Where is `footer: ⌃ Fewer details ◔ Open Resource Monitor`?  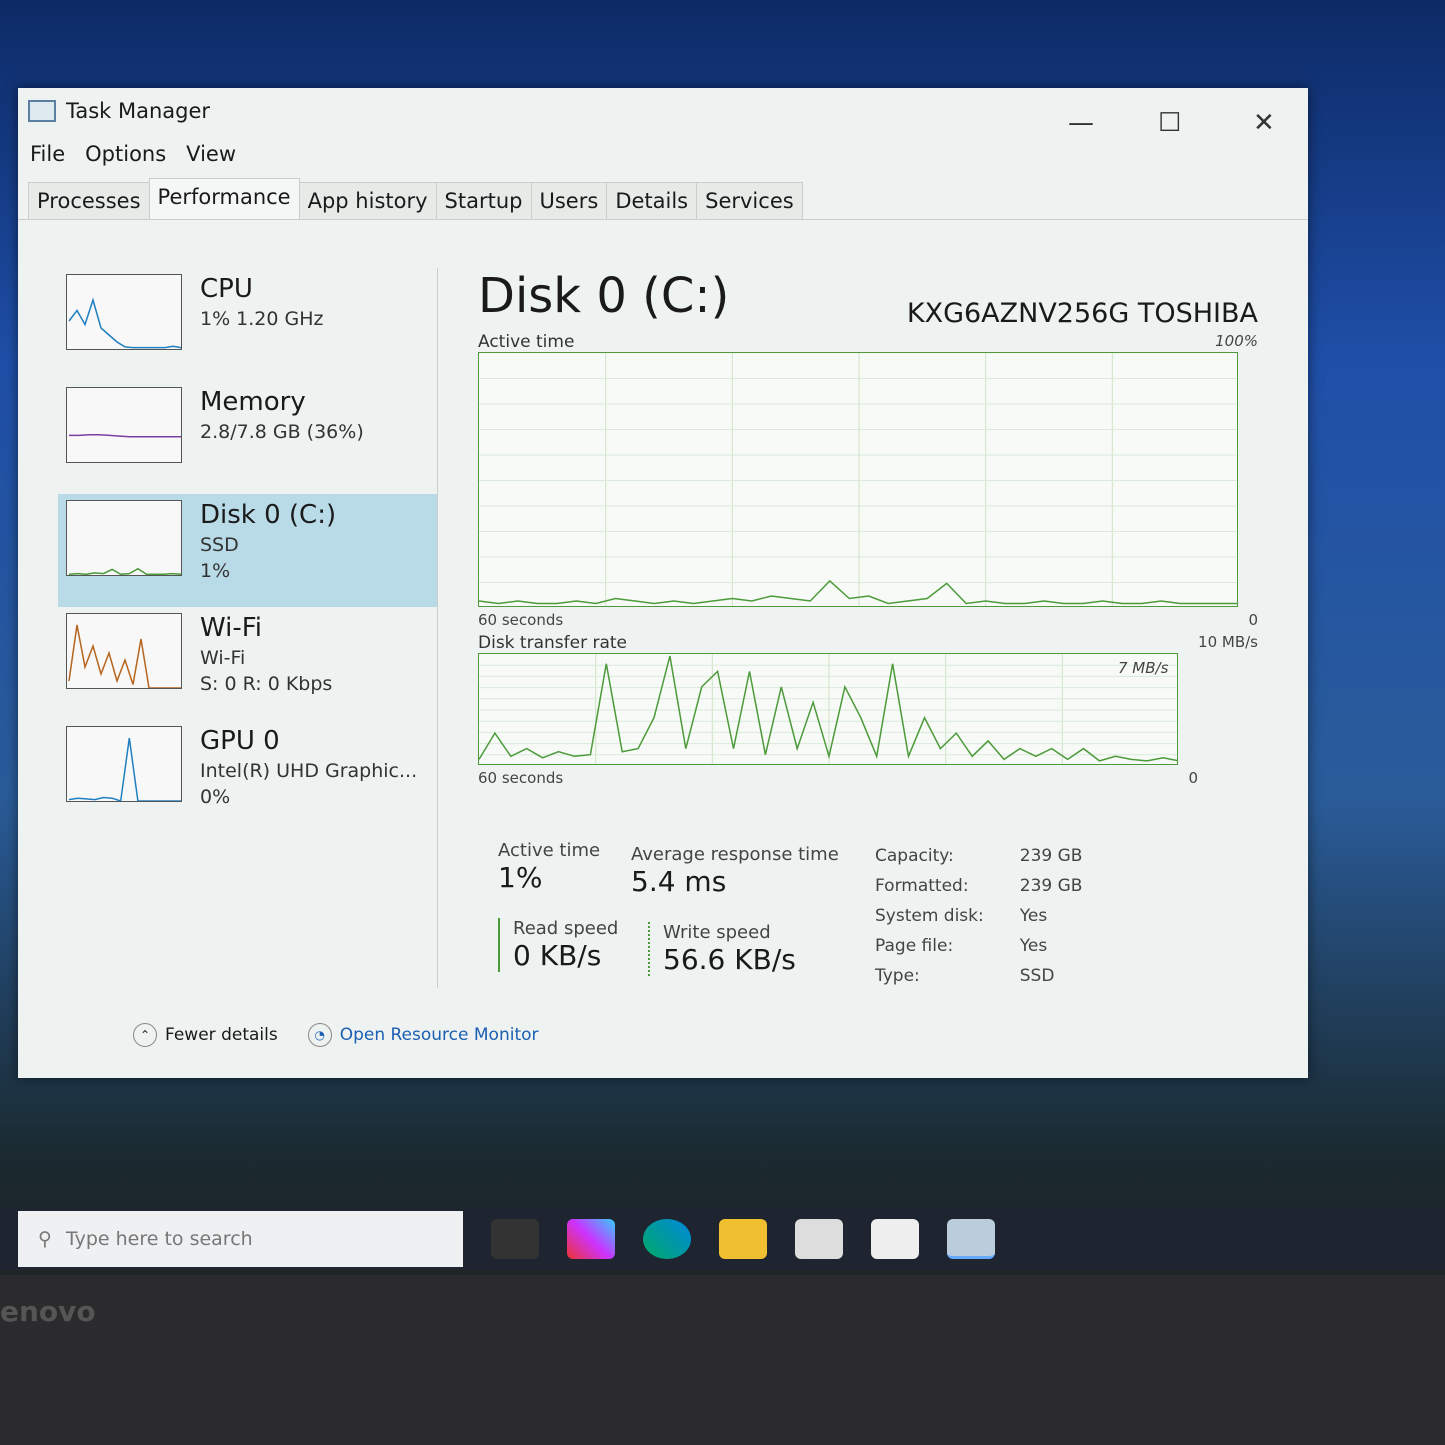
footer: ⌃ Fewer details ◔ Open Resource Monitor is located at coordinates (336, 1035).